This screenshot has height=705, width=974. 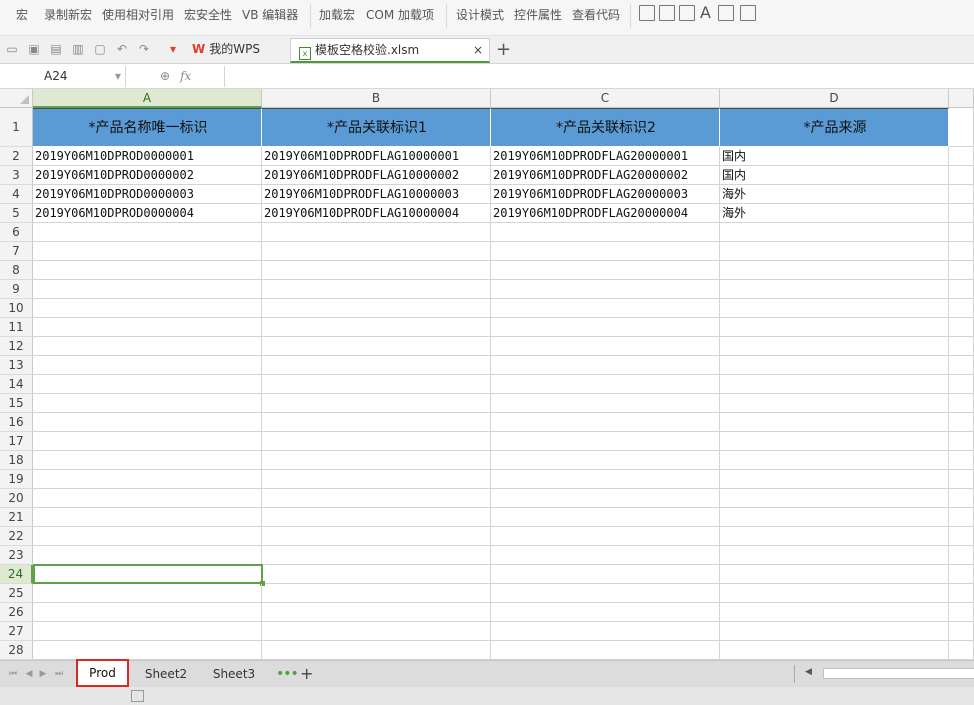 What do you see at coordinates (16, 536) in the screenshot?
I see `row-header: 22` at bounding box center [16, 536].